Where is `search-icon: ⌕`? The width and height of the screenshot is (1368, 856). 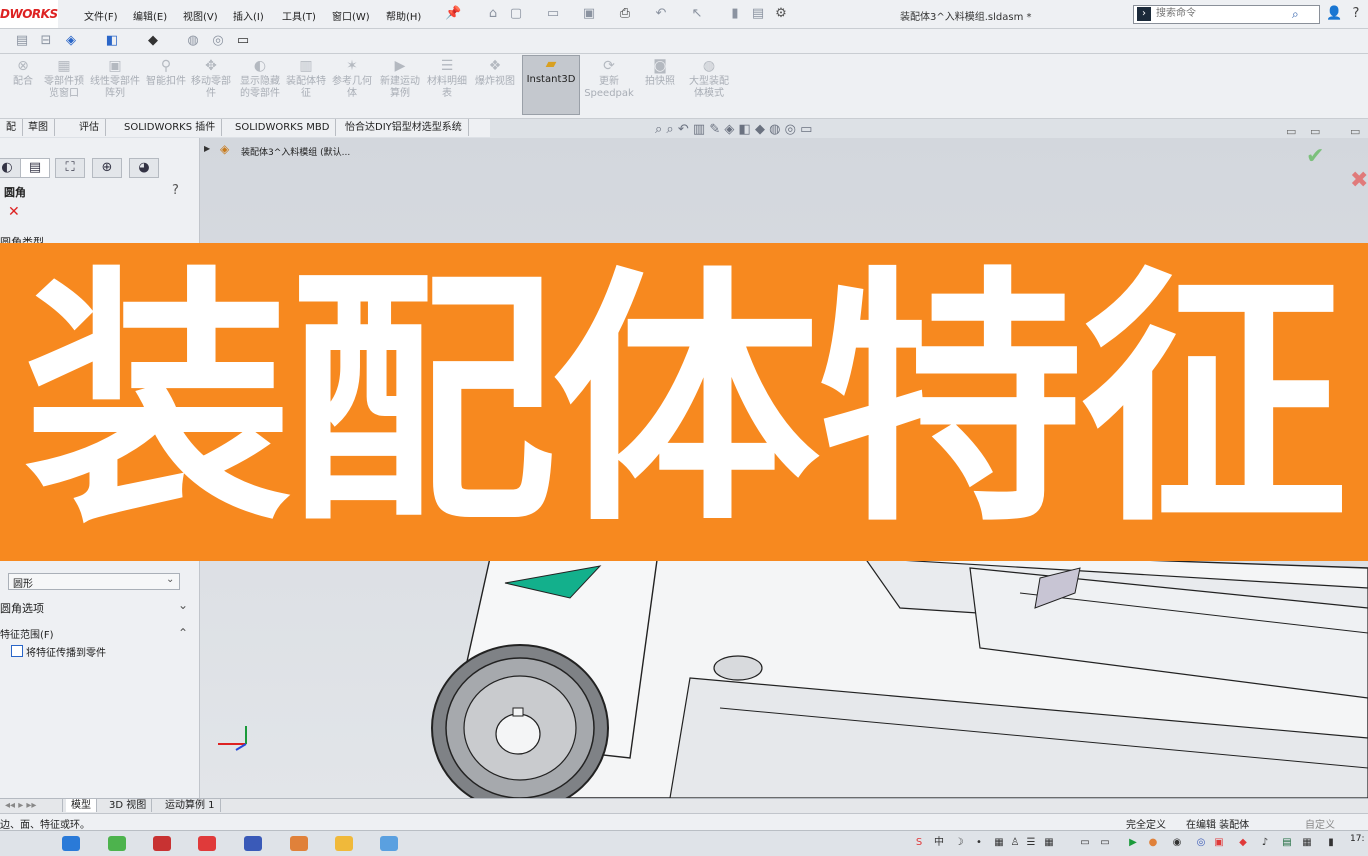 search-icon: ⌕ is located at coordinates (1295, 14).